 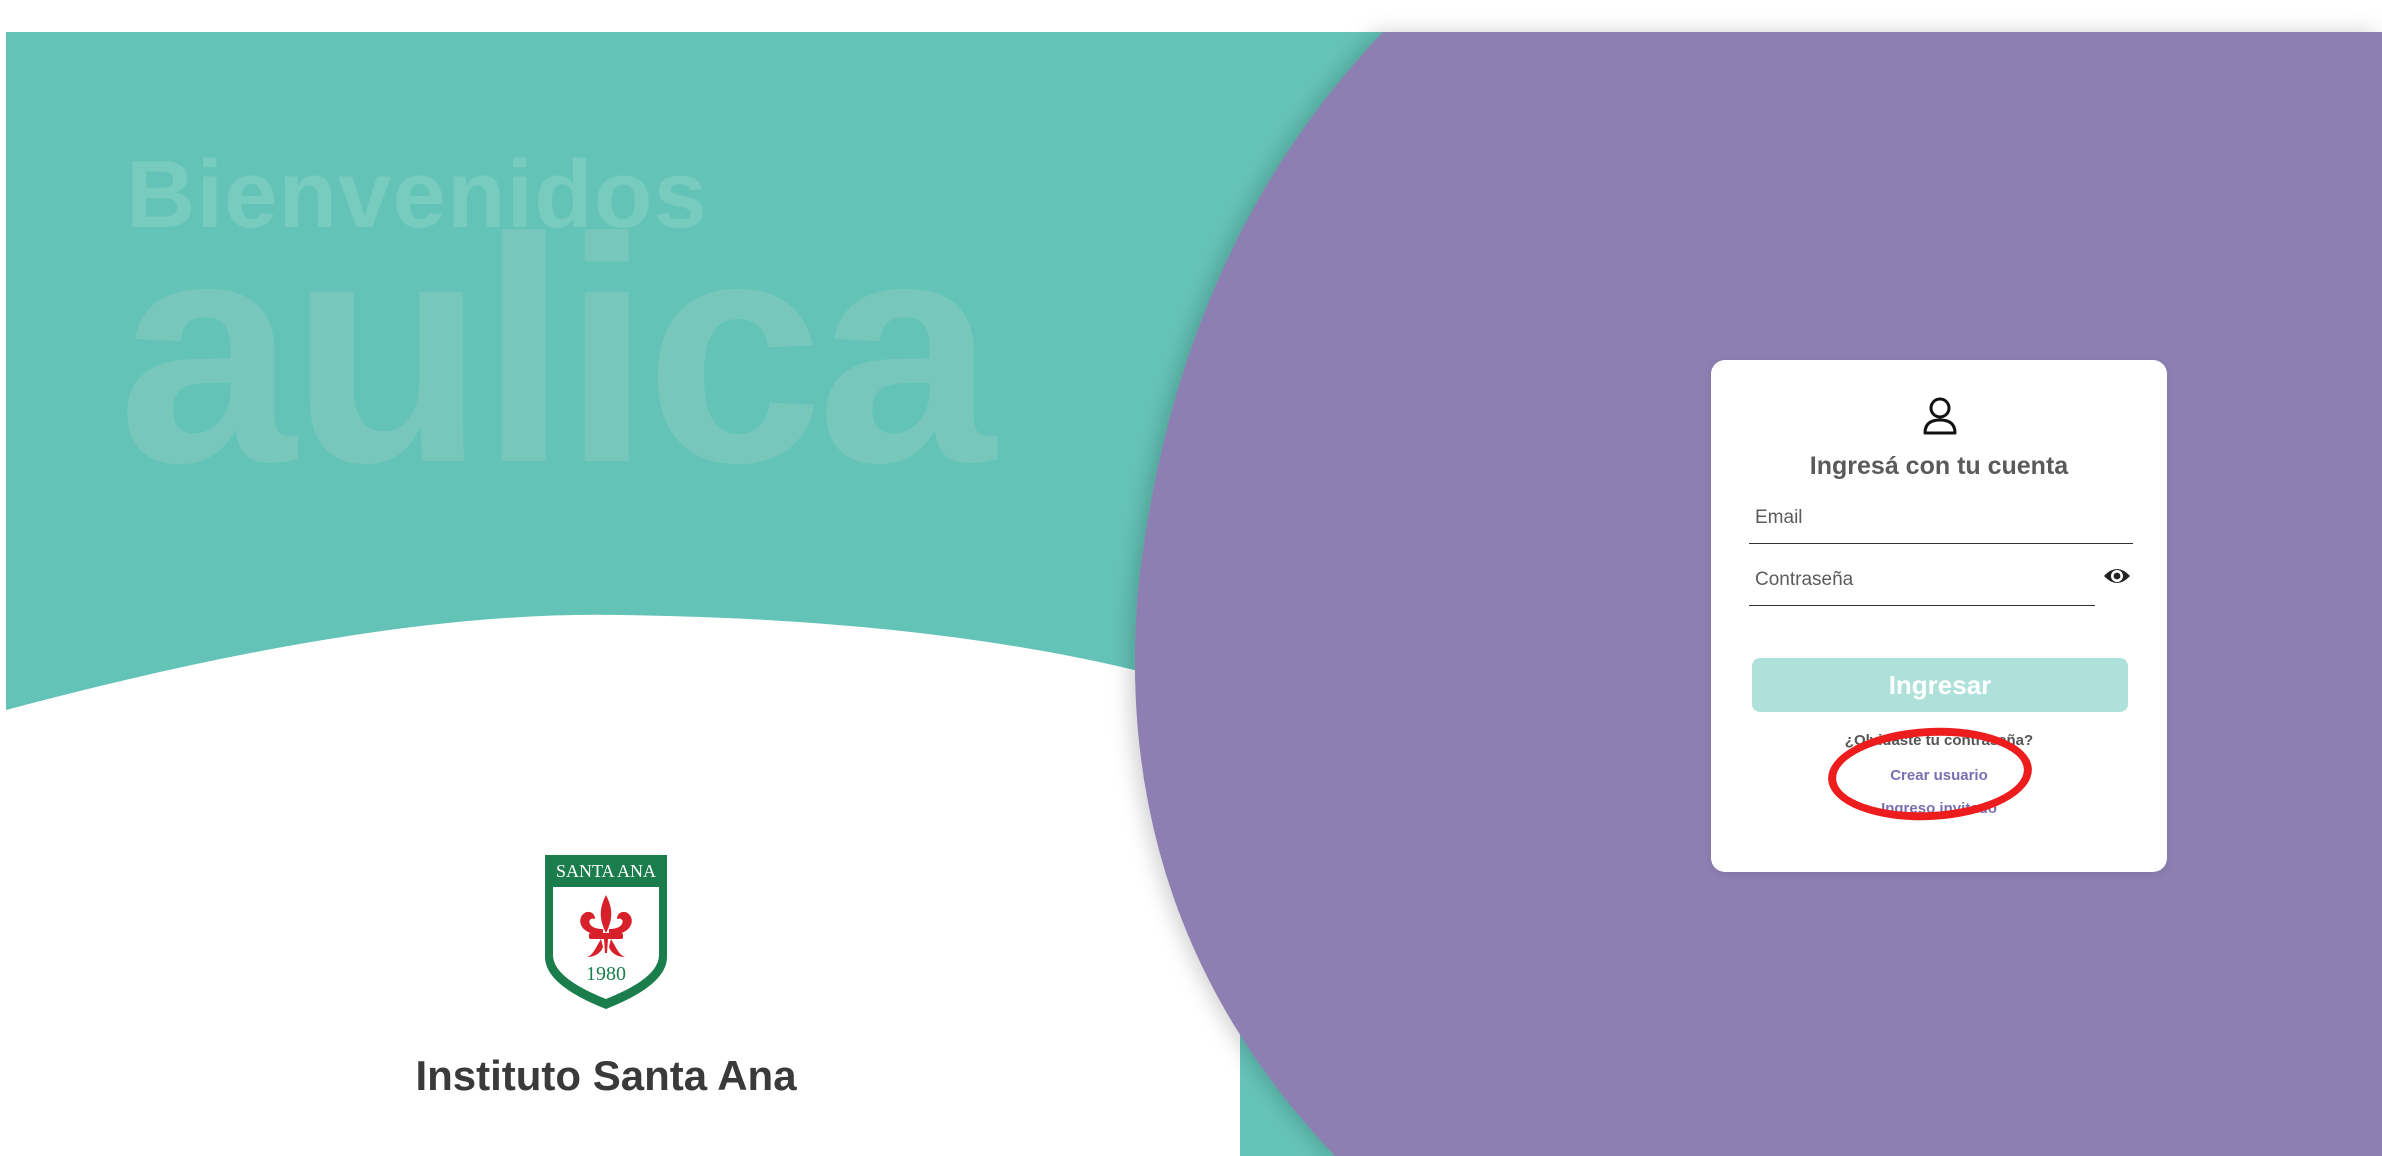 What do you see at coordinates (556, 350) in the screenshot?
I see `watermark-brand-logo: aulica` at bounding box center [556, 350].